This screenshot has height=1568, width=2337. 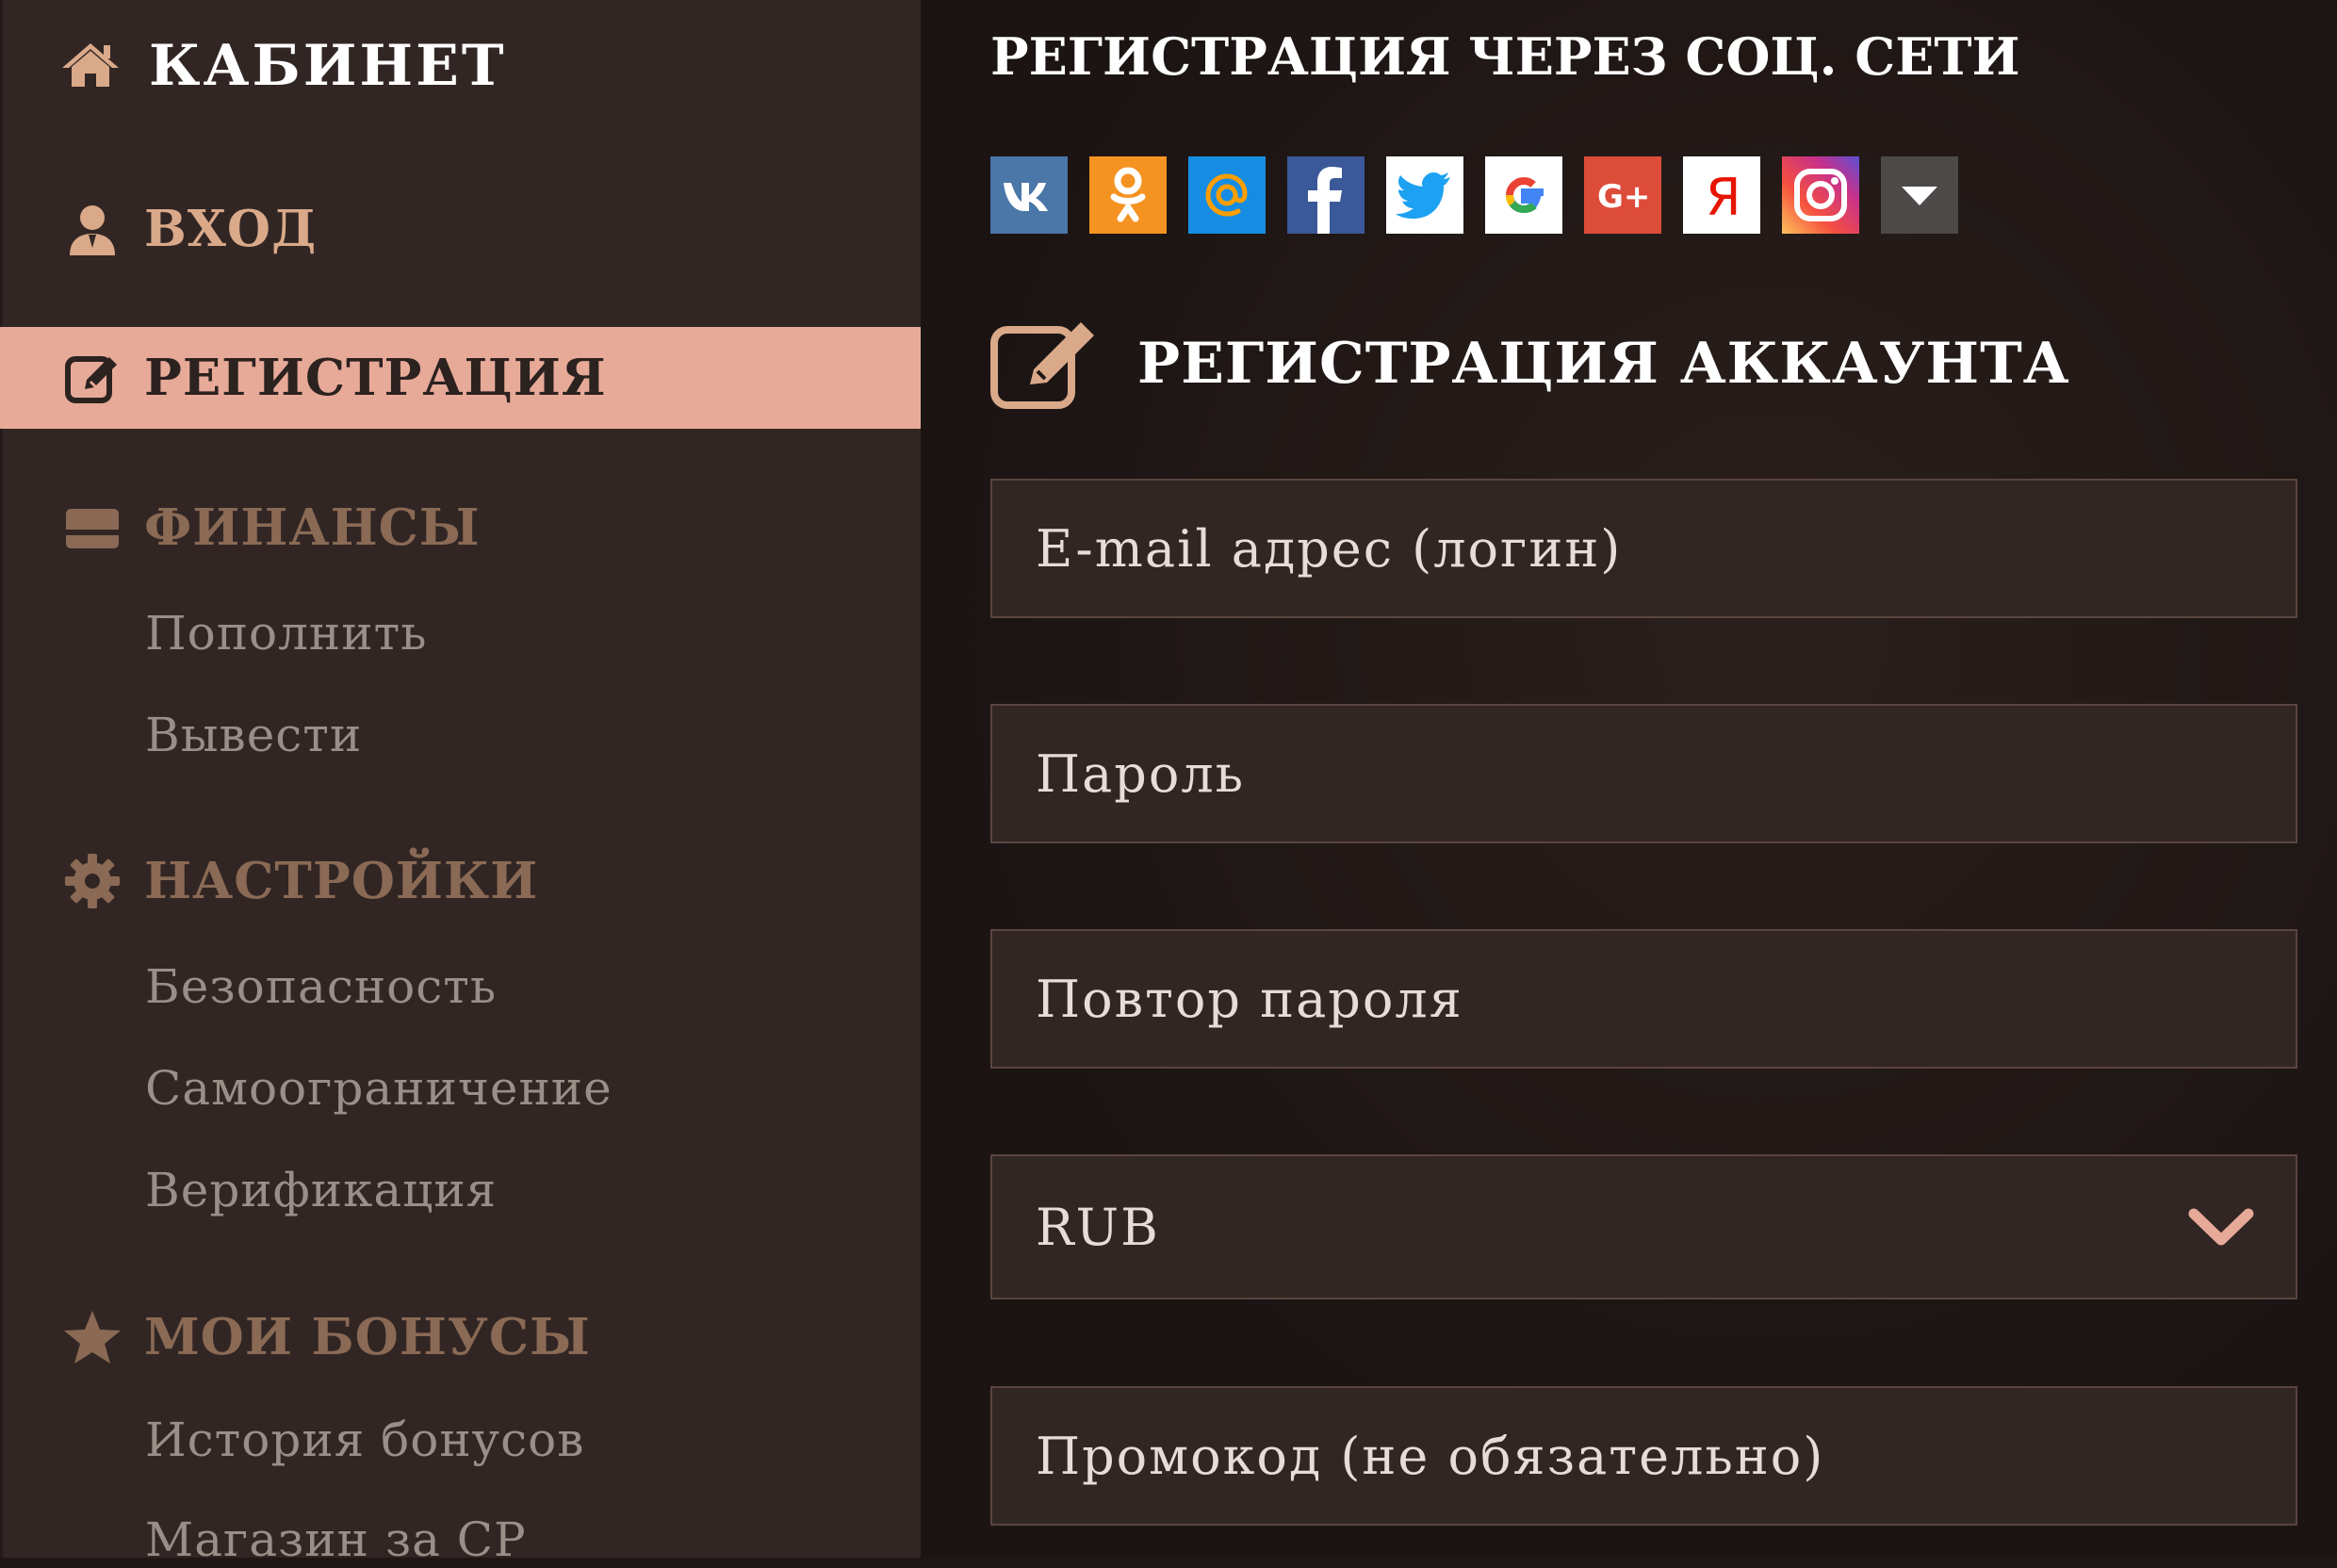 I want to click on vk-login-button, so click(x=1029, y=195).